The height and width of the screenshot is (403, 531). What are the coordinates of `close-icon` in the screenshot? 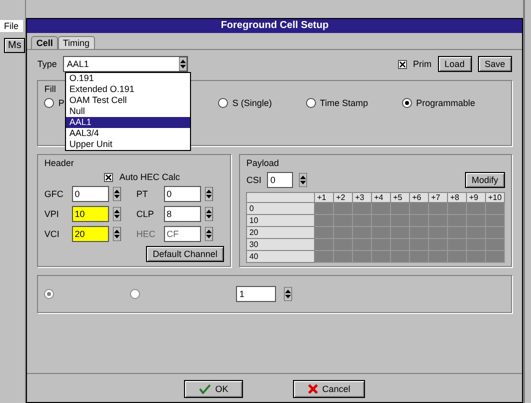 It's located at (313, 389).